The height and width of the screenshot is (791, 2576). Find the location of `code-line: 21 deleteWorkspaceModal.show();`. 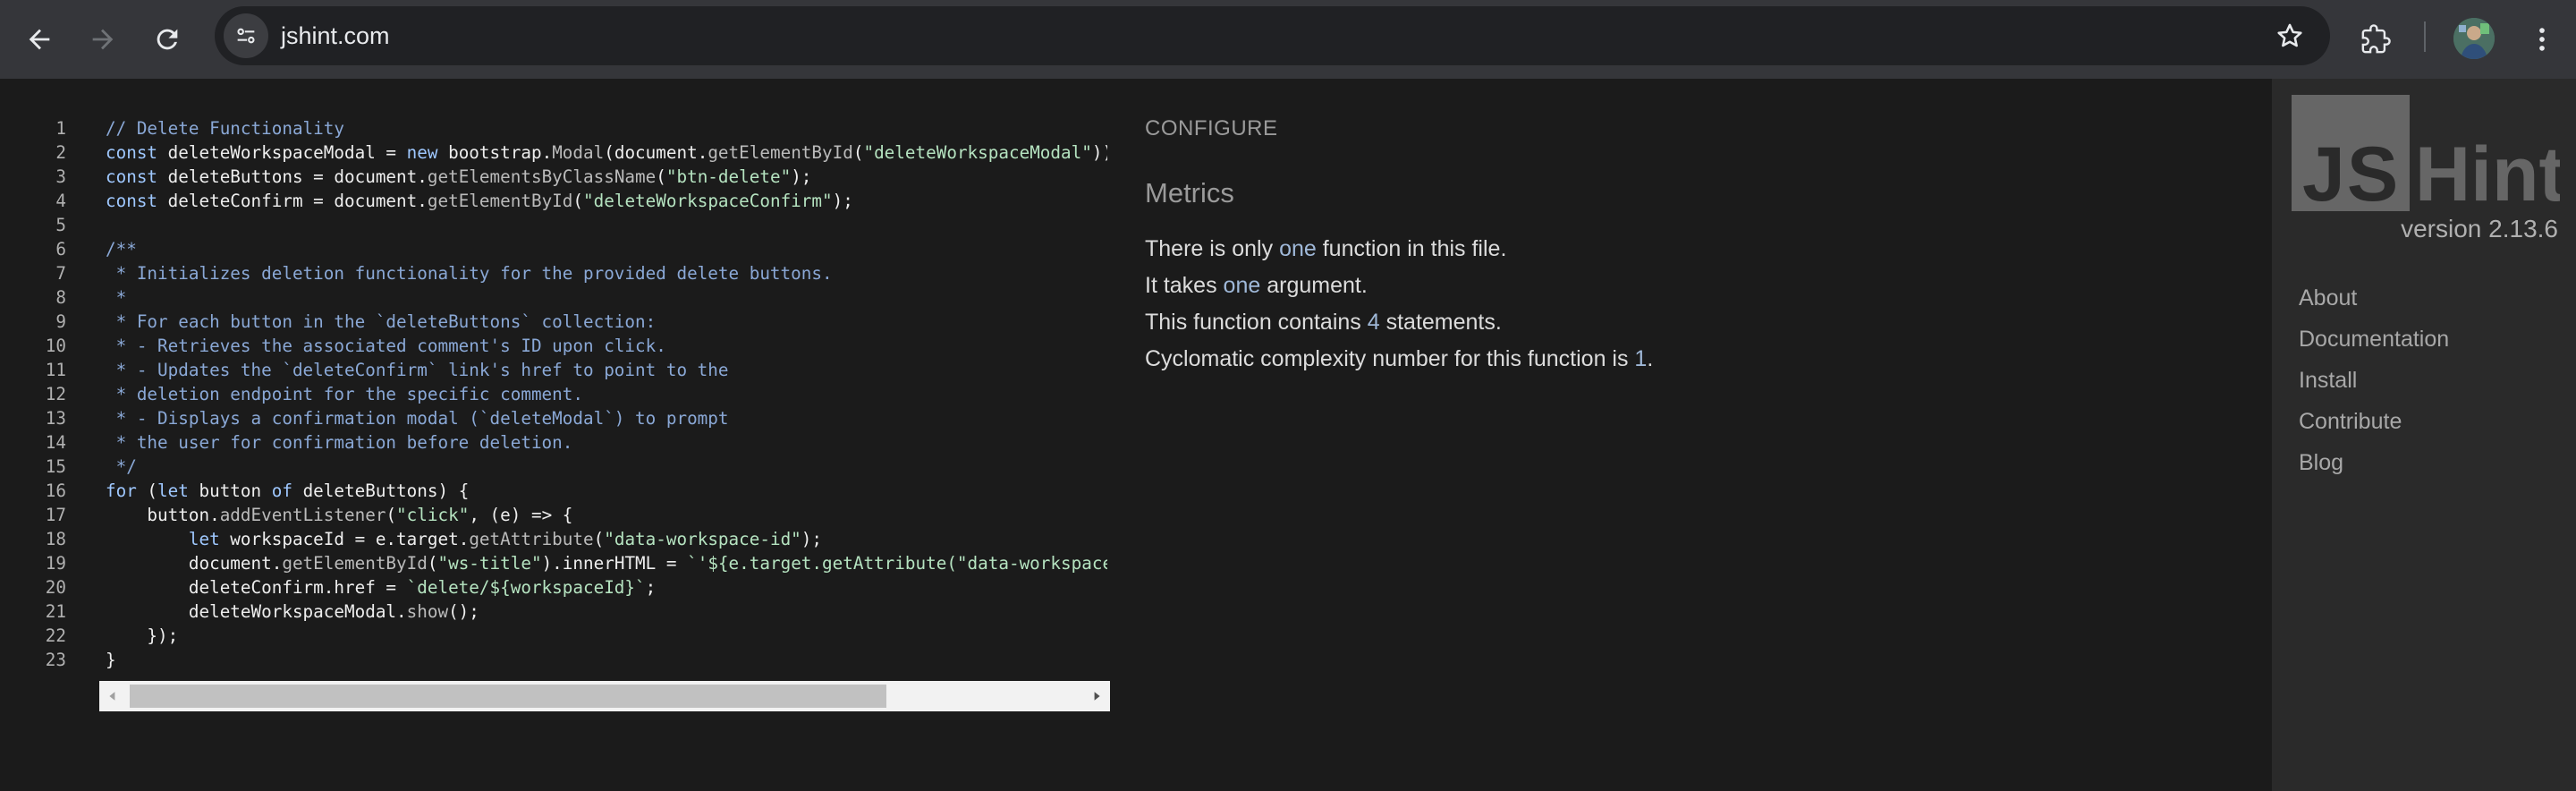

code-line: 21 deleteWorkspaceModal.show(); is located at coordinates (572, 612).